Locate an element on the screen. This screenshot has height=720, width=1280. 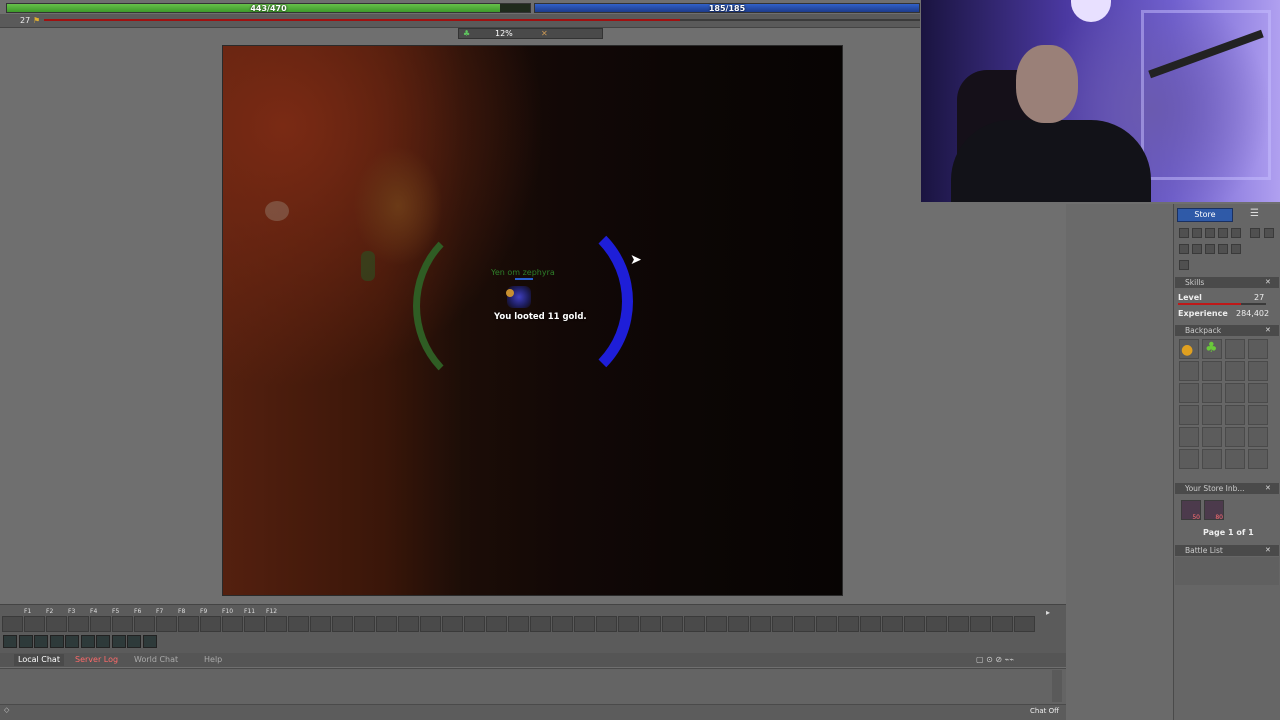
store-button: Store is located at coordinates (1205, 215).